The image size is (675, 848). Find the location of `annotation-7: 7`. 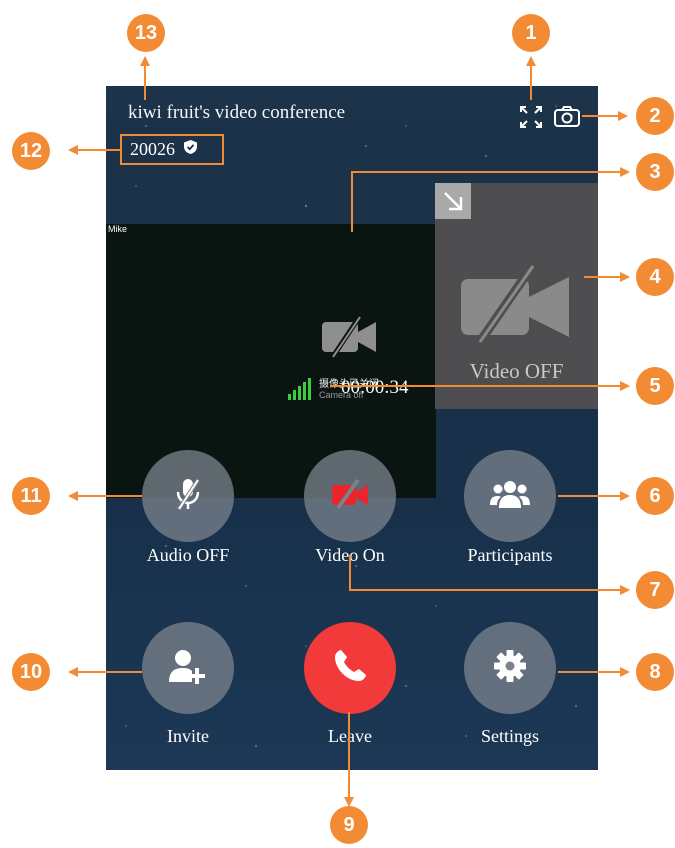

annotation-7: 7 is located at coordinates (655, 590).